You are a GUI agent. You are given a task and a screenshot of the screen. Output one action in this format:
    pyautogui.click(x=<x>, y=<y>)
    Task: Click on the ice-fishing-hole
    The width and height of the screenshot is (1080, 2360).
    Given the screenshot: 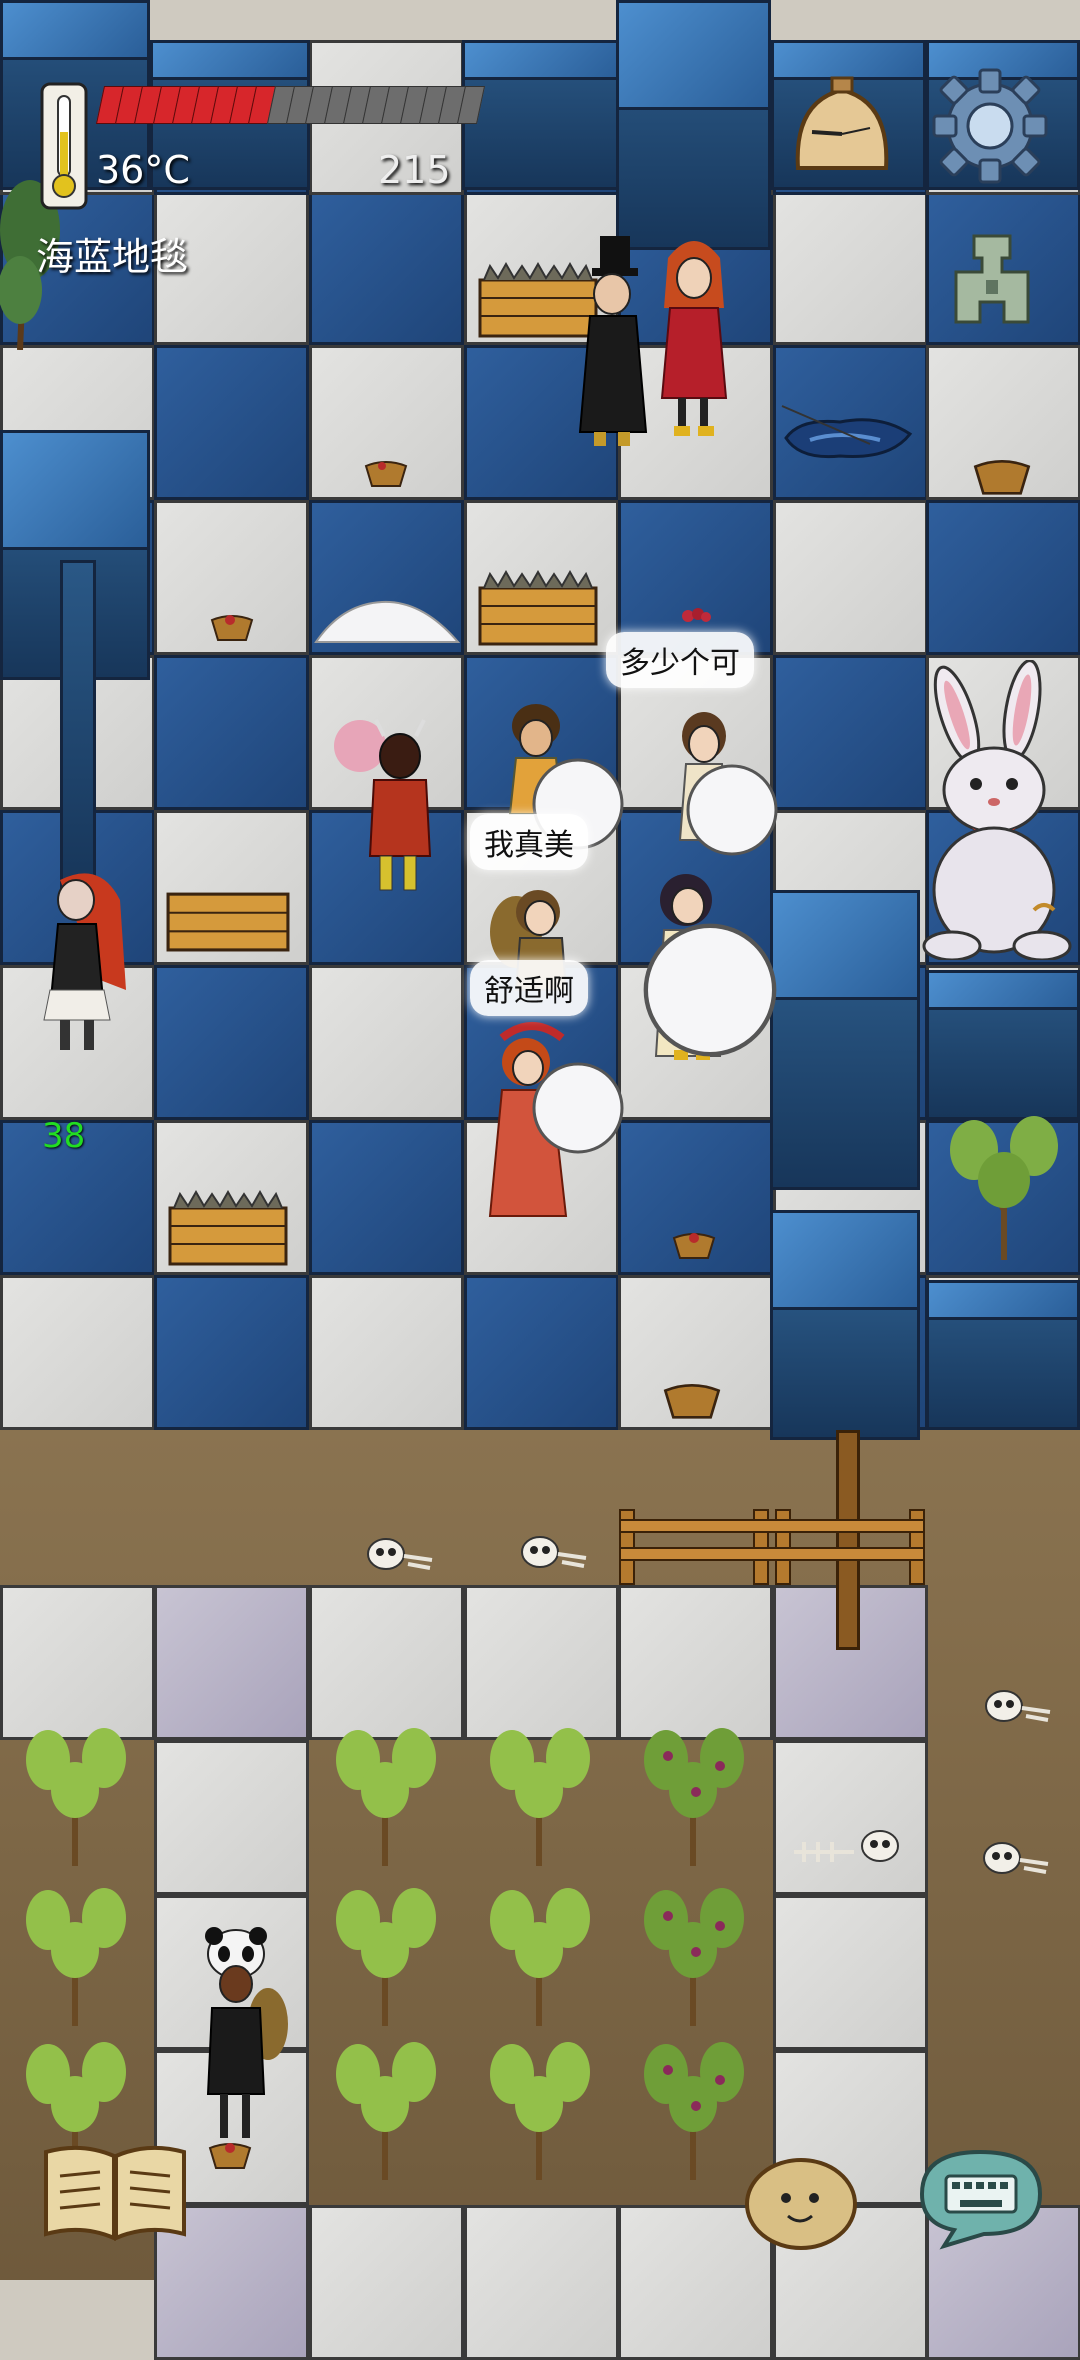 What is the action you would take?
    pyautogui.click(x=850, y=434)
    